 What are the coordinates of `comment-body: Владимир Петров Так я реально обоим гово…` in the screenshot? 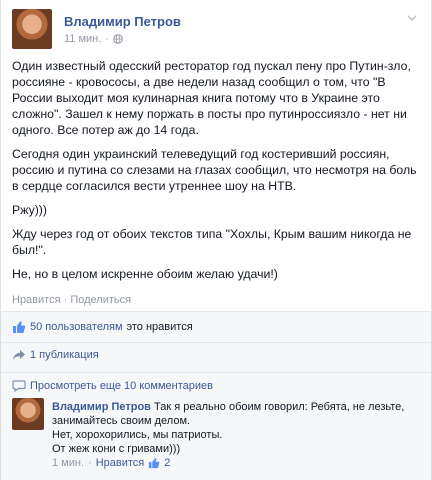 It's located at (237, 428).